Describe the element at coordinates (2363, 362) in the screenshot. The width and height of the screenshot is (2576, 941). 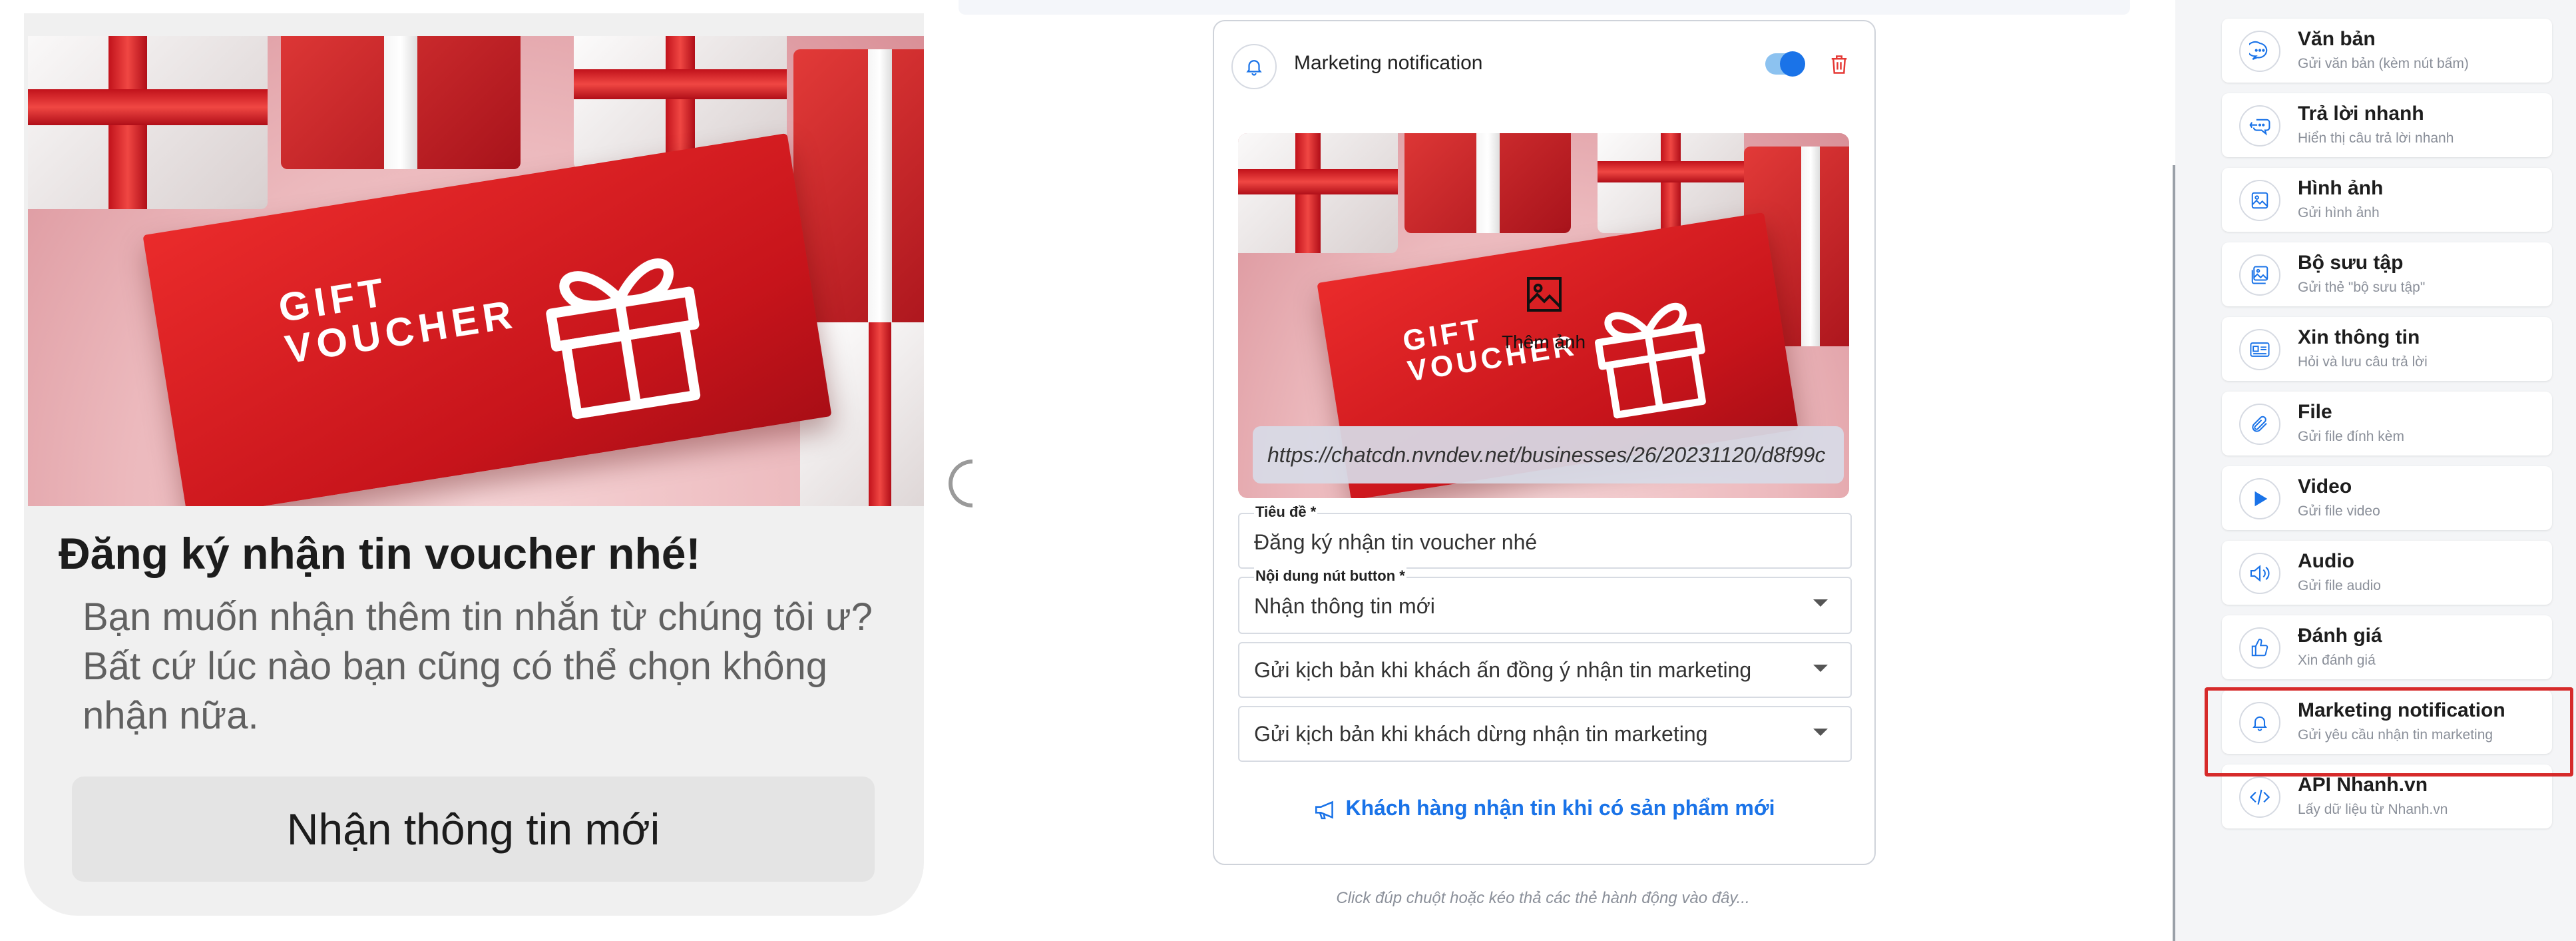
I see `sidebar-item-subtitle: Hỏi và lưu câu trả lời` at that location.